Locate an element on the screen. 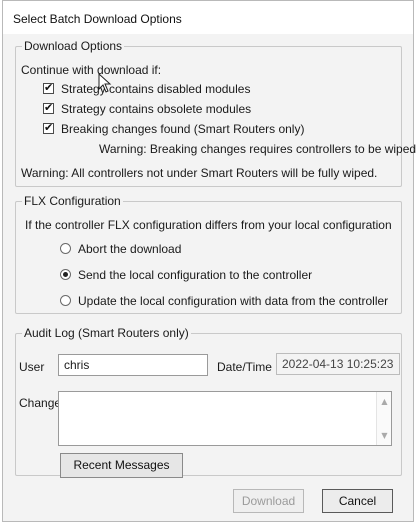 Image resolution: width=416 pixels, height=524 pixels. radio-abort-download-dot is located at coordinates (65, 248).